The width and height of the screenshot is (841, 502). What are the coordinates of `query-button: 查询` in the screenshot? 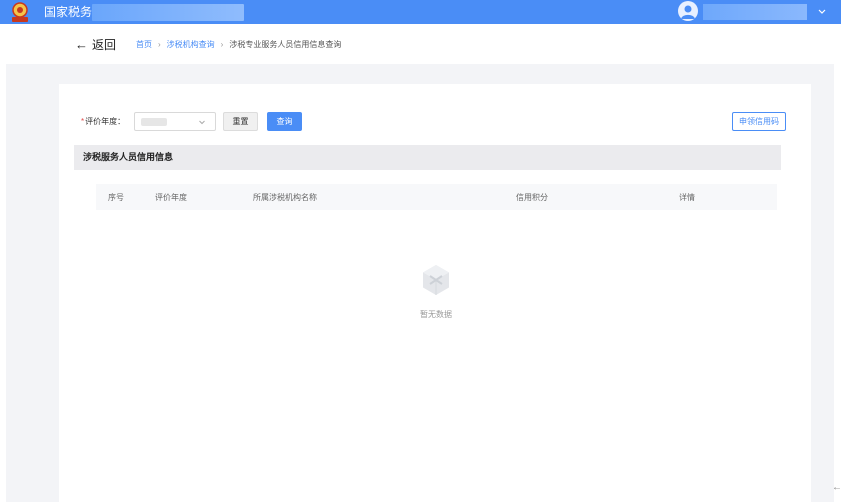 It's located at (284, 121).